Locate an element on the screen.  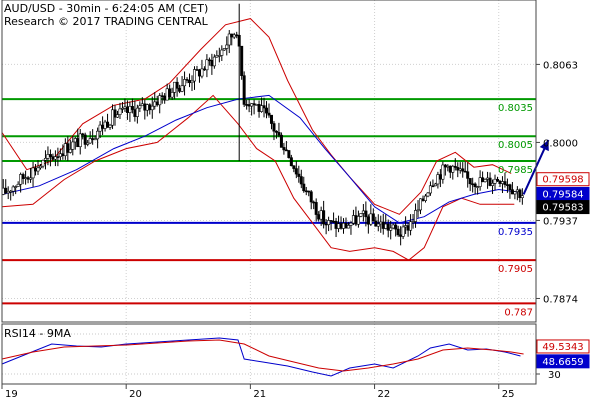
chart-subtitle: Research © 2017 TRADING CENTRAL is located at coordinates (106, 21).